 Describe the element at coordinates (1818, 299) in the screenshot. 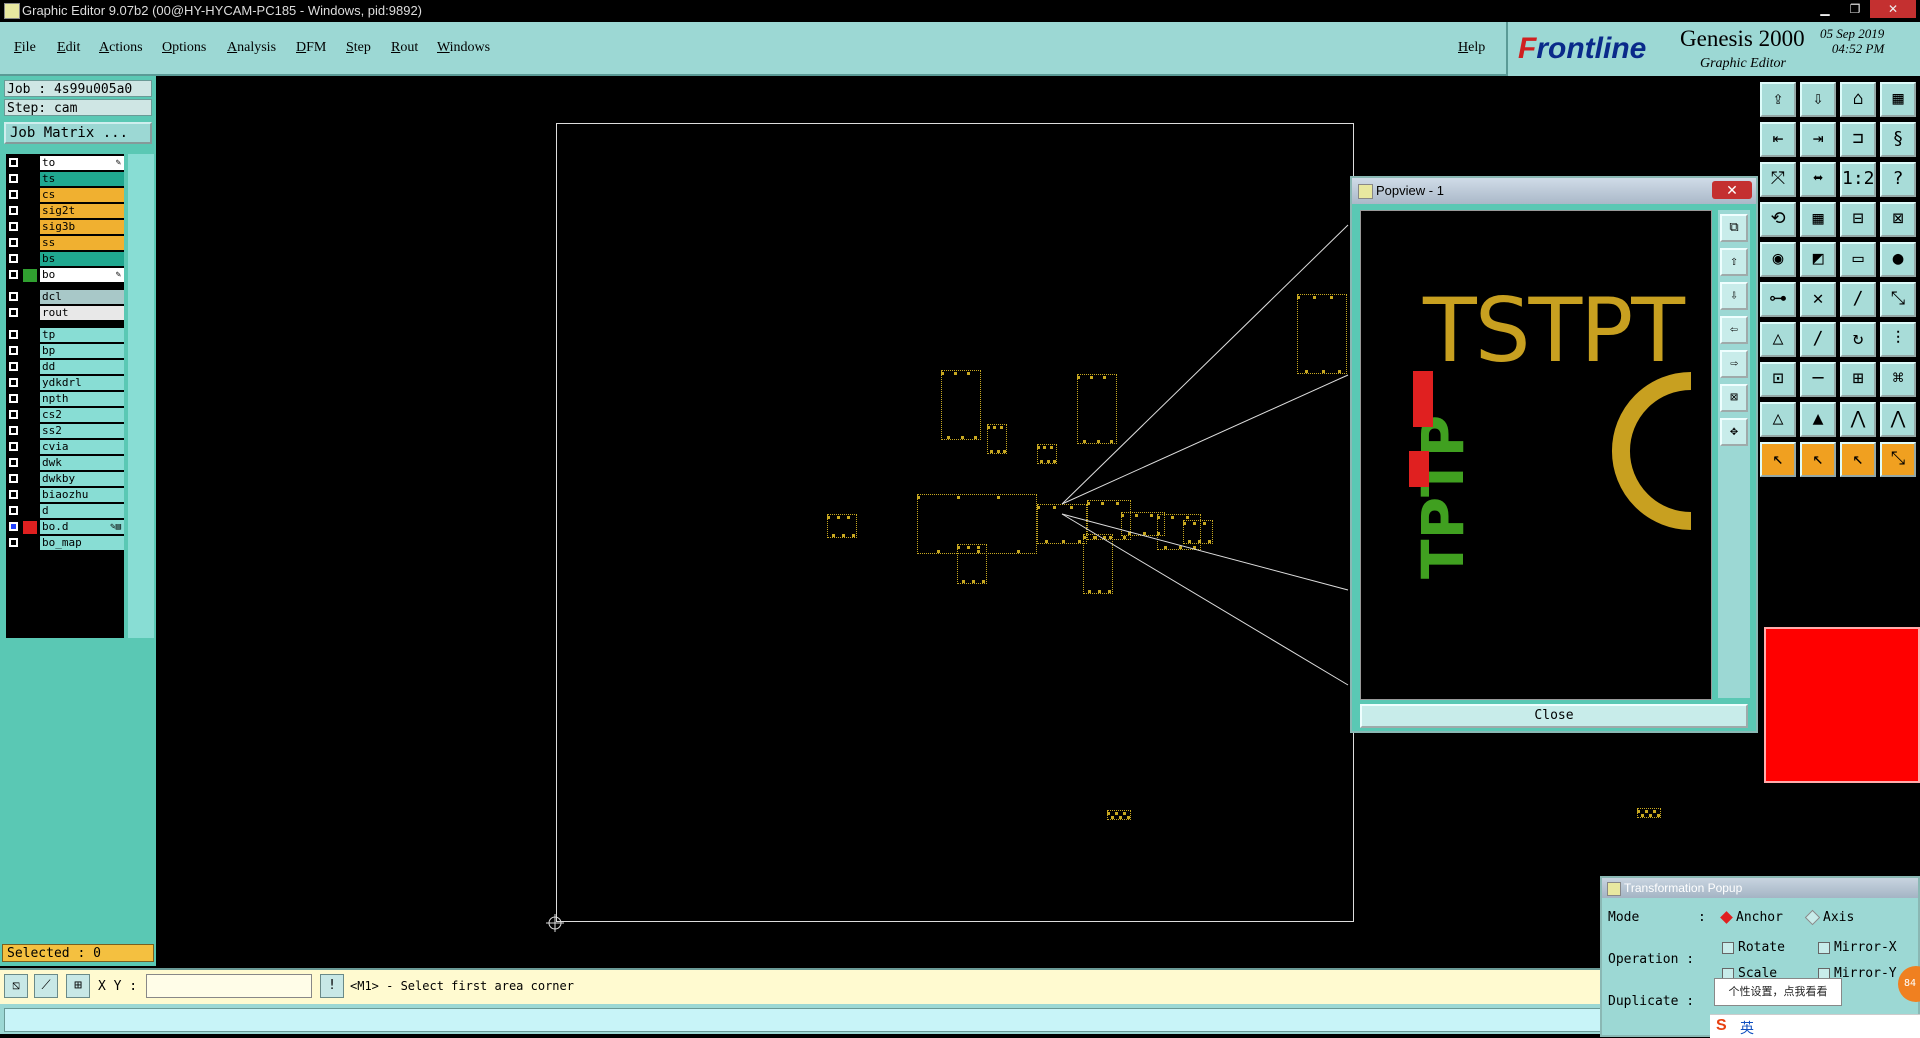

I see `delete-icon: ✕` at that location.